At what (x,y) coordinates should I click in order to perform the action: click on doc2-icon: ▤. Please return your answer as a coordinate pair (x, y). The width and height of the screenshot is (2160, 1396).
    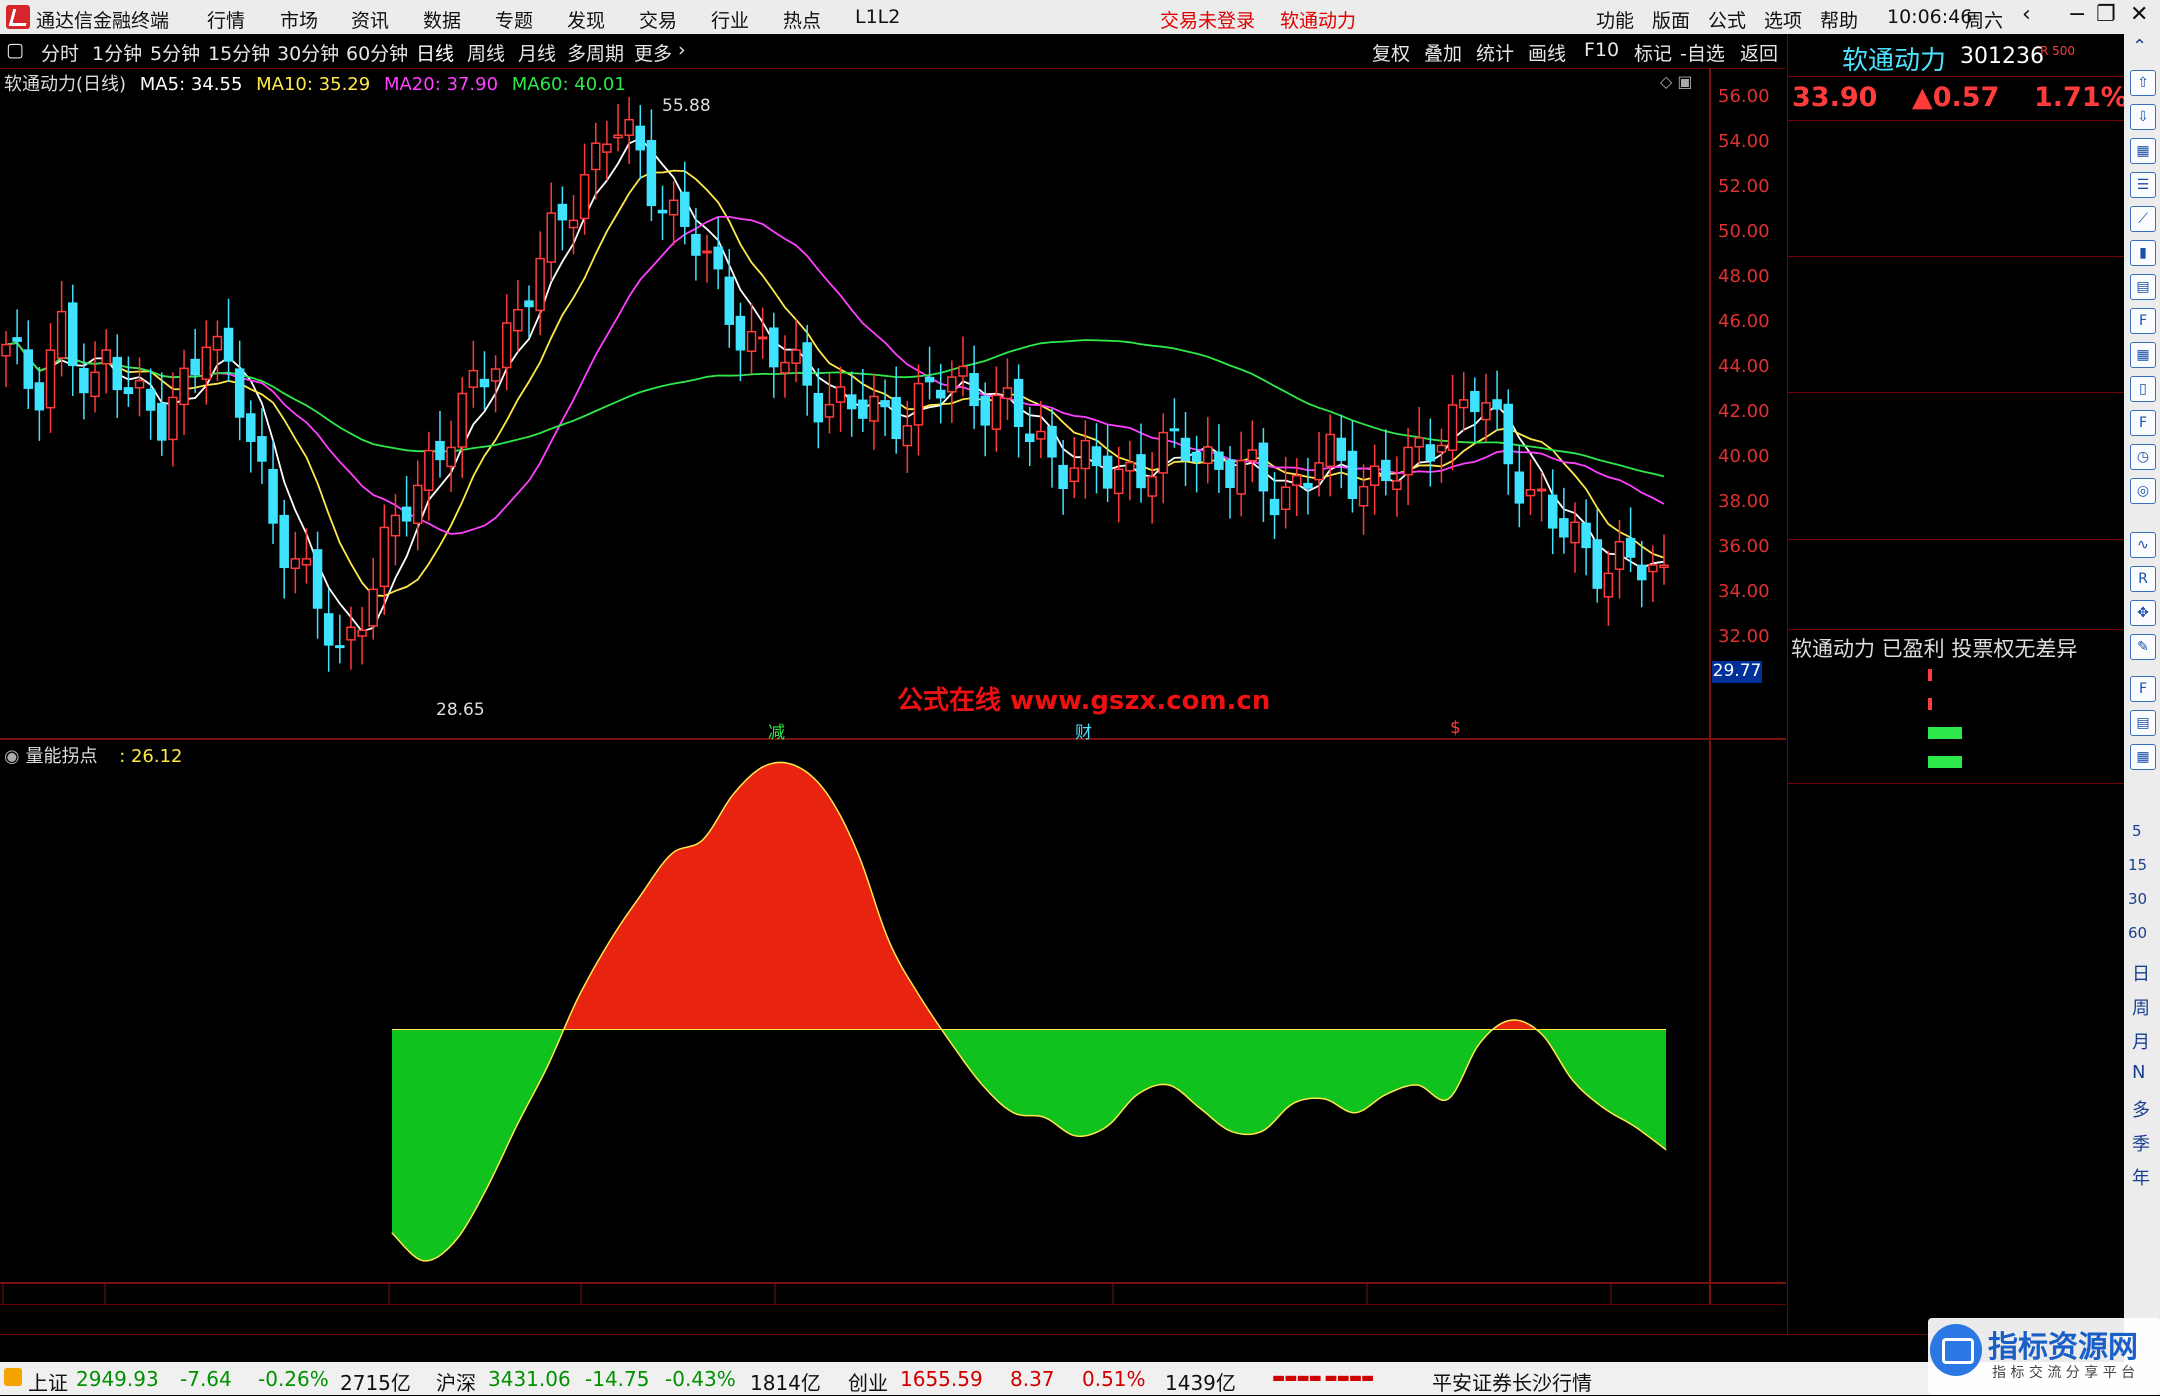
    Looking at the image, I should click on (2143, 723).